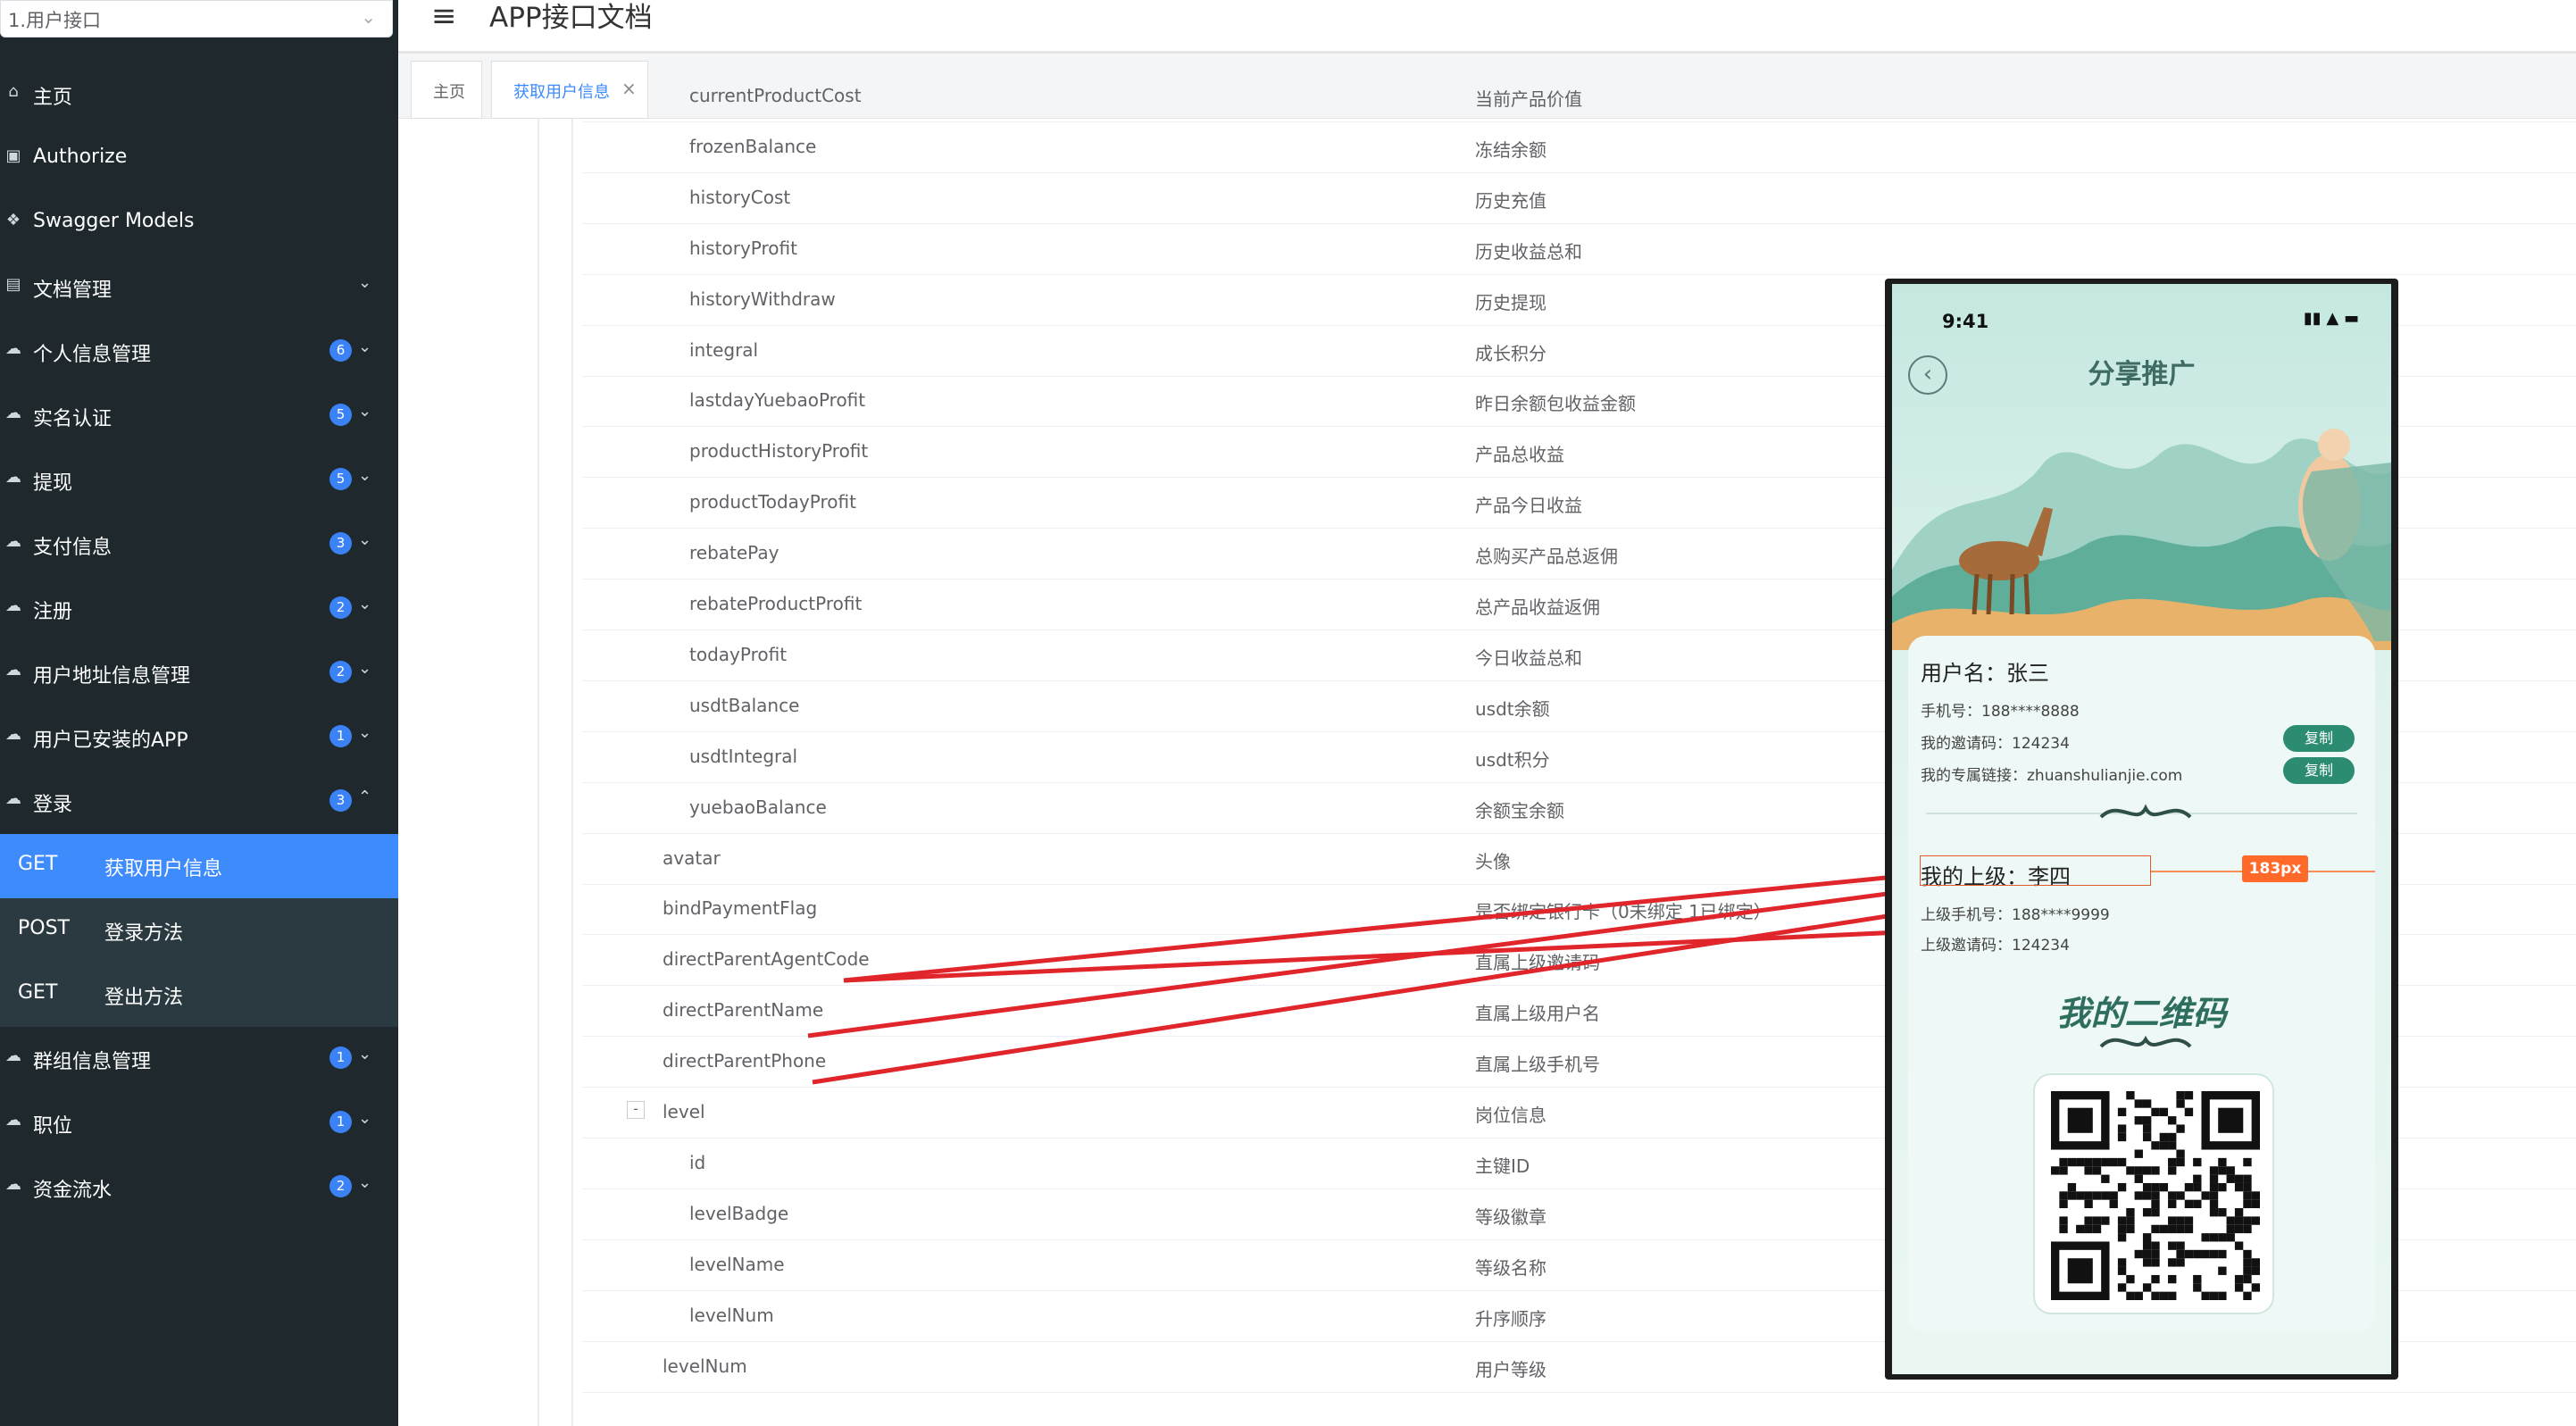 The height and width of the screenshot is (1426, 2576). Describe the element at coordinates (199, 287) in the screenshot. I see `sidebar-item-doc-management: ▤ 文档管理 ⌄` at that location.